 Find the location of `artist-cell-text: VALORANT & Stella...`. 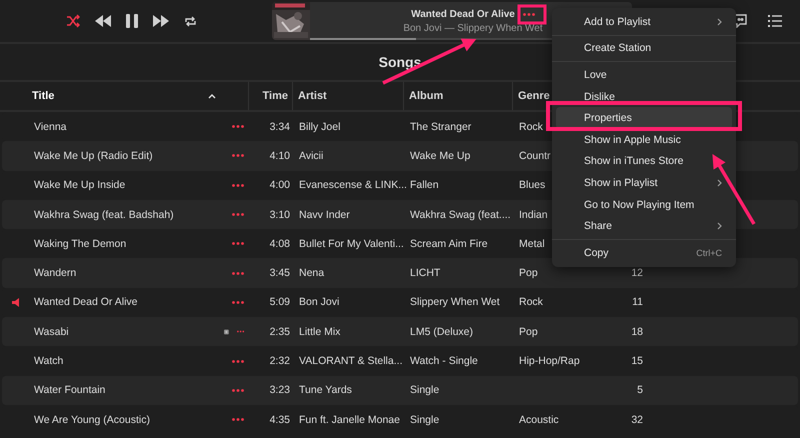

artist-cell-text: VALORANT & Stella... is located at coordinates (350, 361).